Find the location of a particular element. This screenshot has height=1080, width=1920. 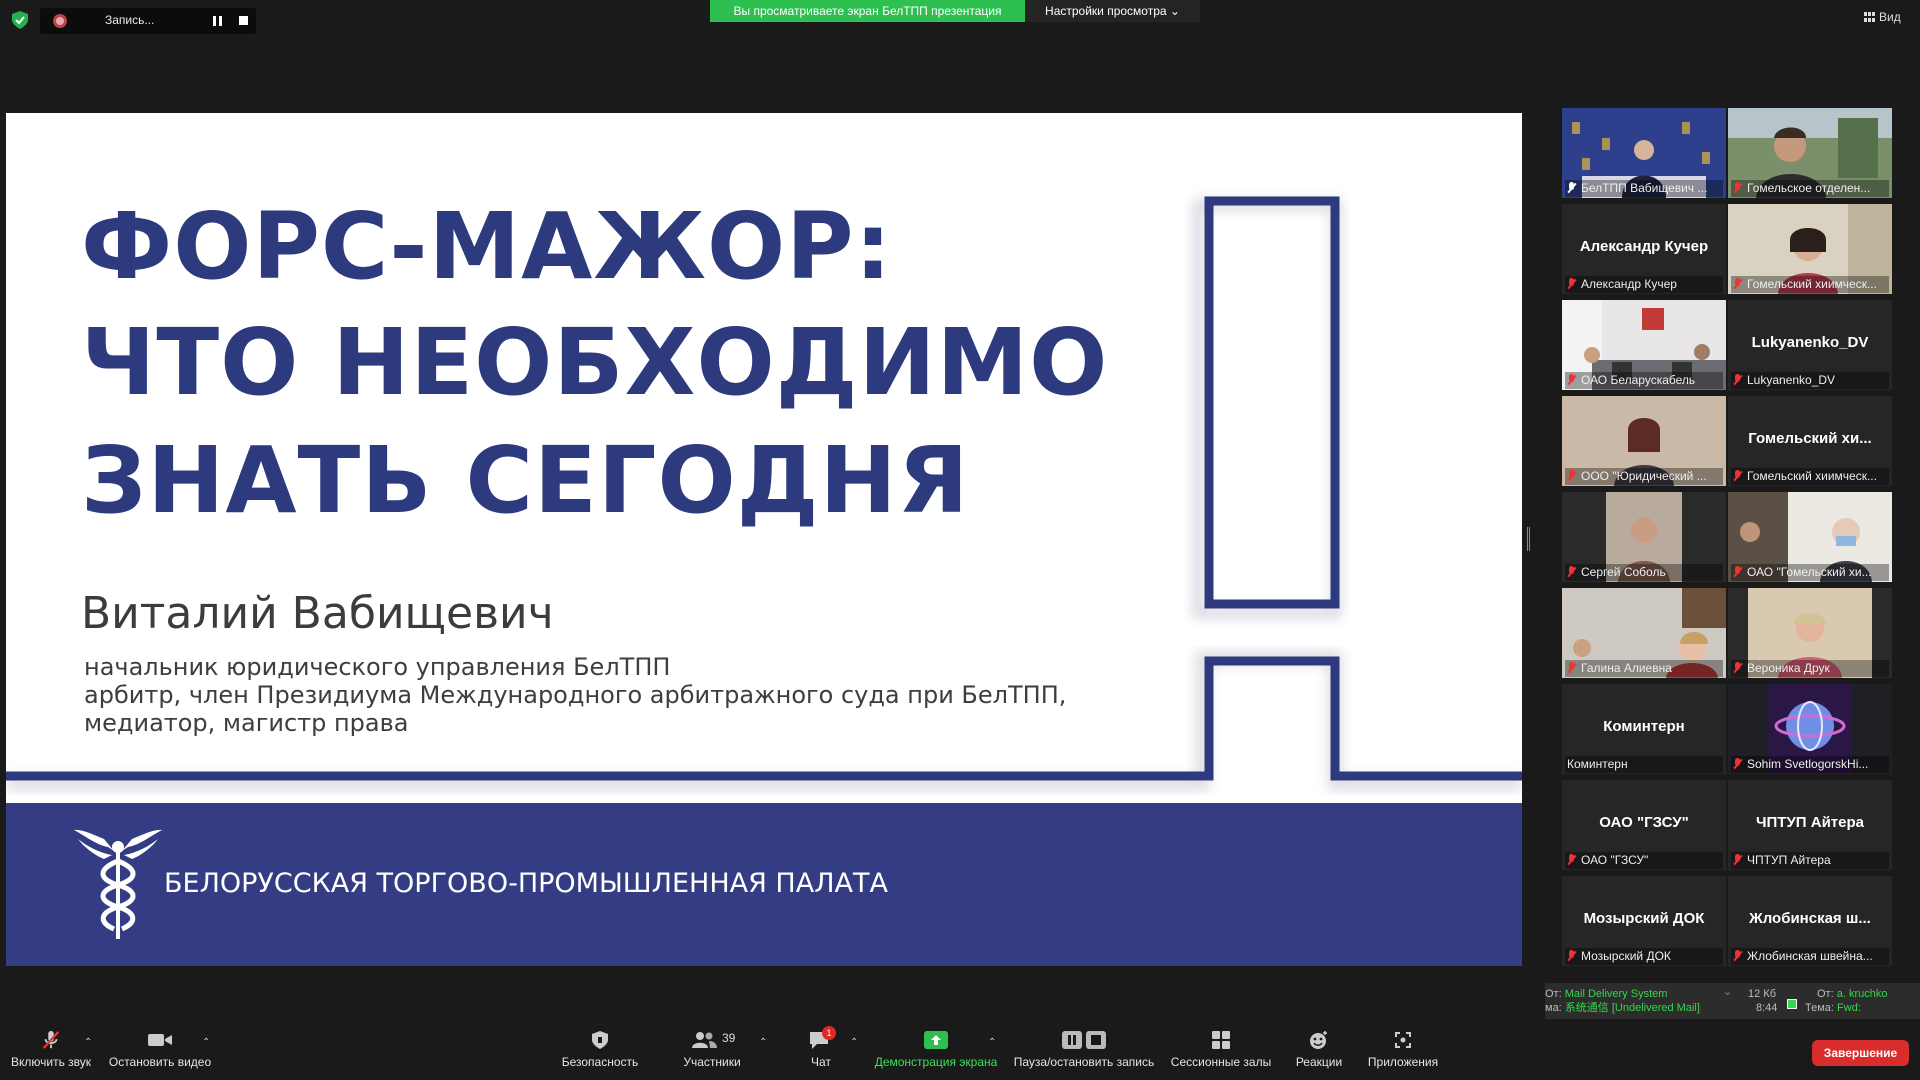

recording-dot-icon is located at coordinates (60, 21).